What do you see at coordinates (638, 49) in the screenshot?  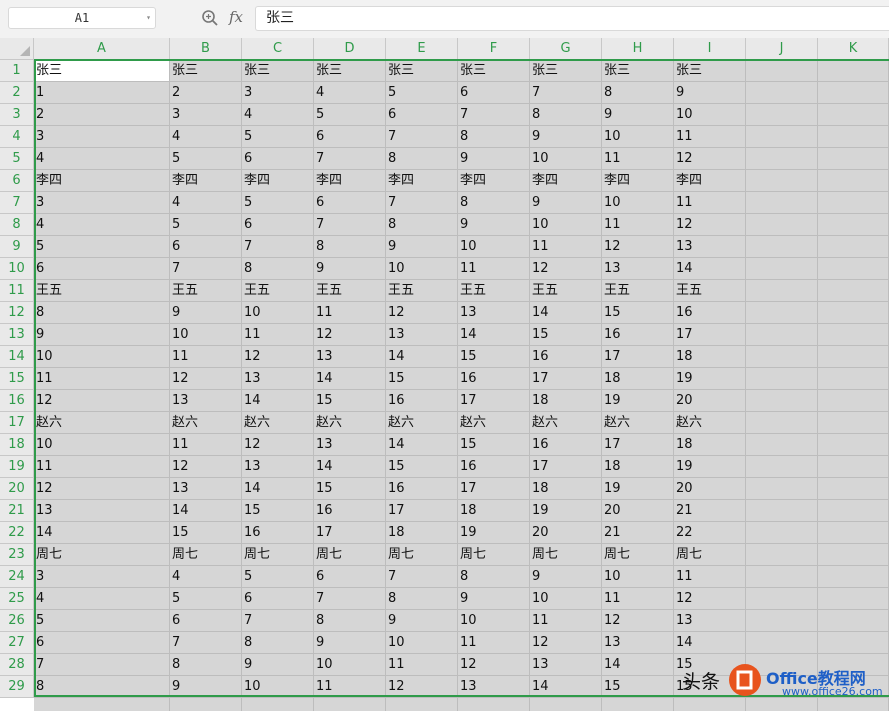 I see `column-header-h: H` at bounding box center [638, 49].